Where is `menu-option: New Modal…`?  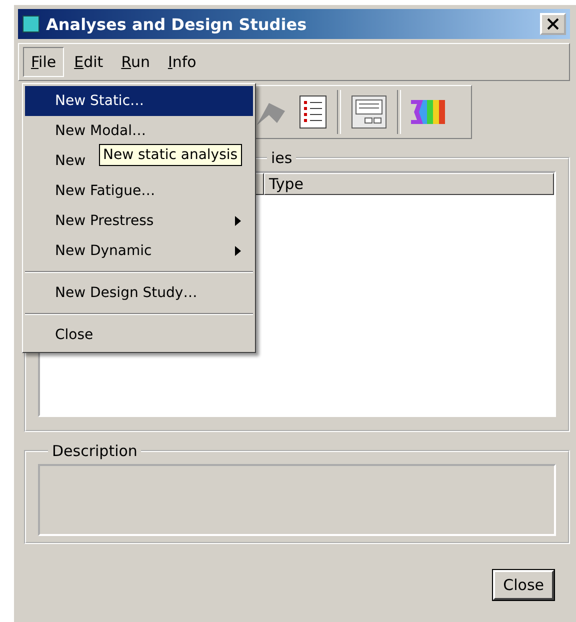 menu-option: New Modal… is located at coordinates (139, 131).